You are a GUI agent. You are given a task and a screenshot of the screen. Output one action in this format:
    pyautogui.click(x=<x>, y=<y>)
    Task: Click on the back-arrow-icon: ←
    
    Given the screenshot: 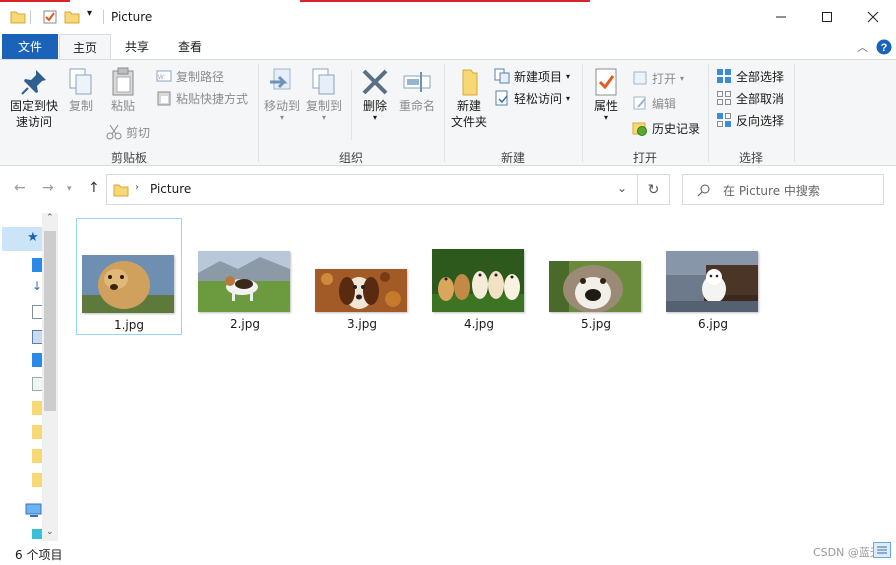 What is the action you would take?
    pyautogui.click(x=20, y=188)
    